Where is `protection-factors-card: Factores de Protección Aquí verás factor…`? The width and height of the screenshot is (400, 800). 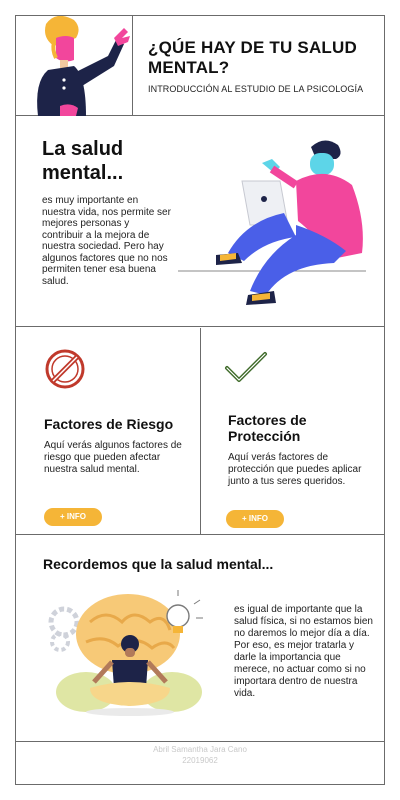 protection-factors-card: Factores de Protección Aquí verás factor… is located at coordinates (293, 431).